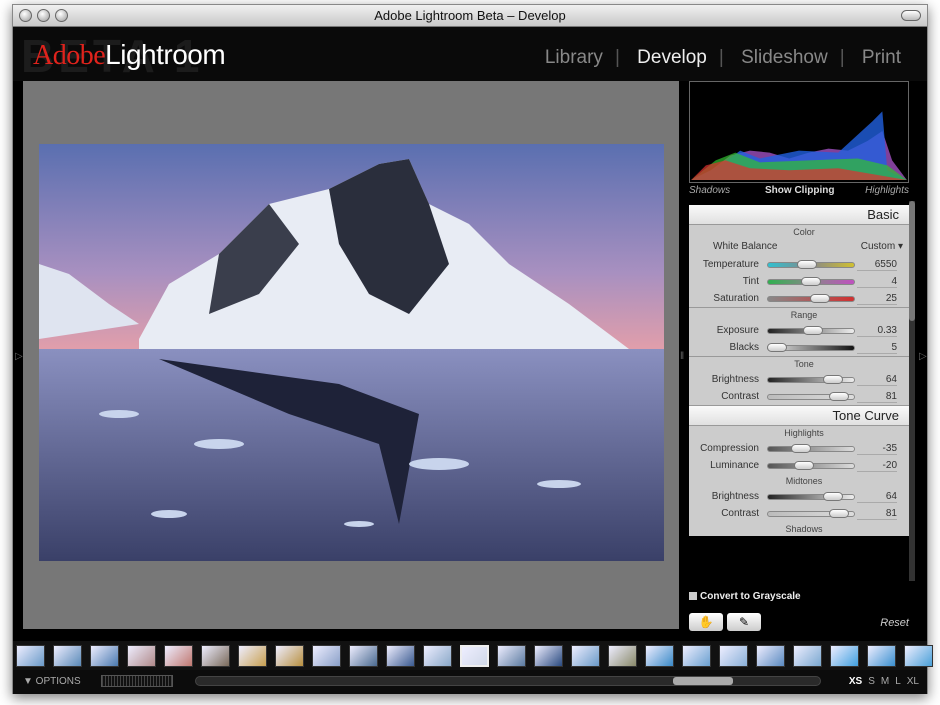  What do you see at coordinates (129, 55) in the screenshot?
I see `logo: AdobeLightroom` at bounding box center [129, 55].